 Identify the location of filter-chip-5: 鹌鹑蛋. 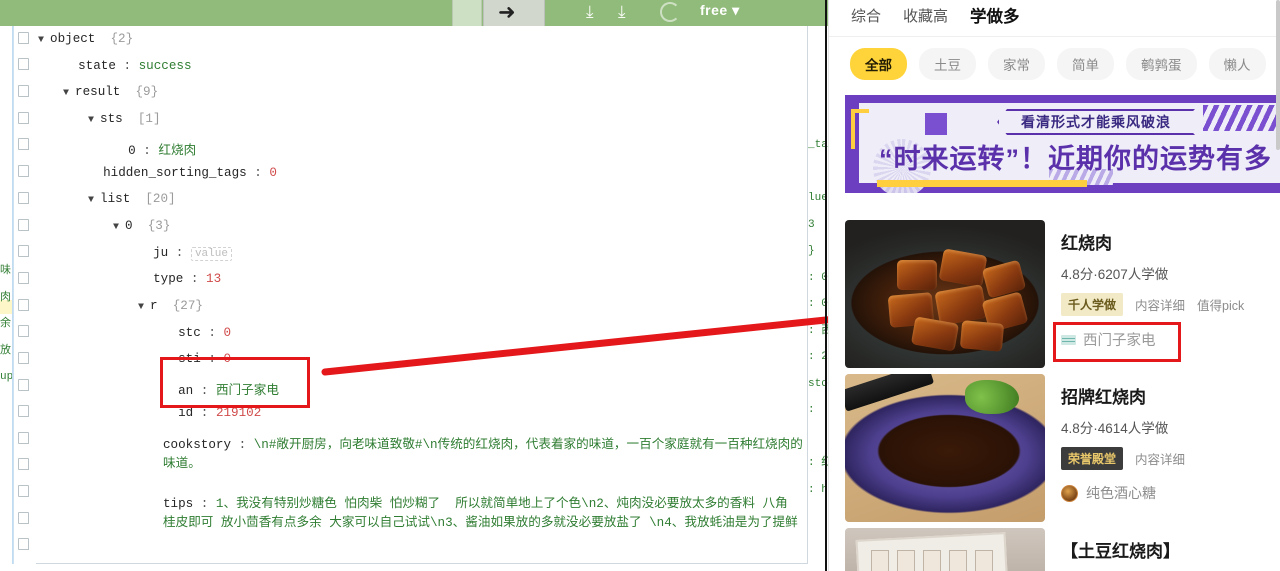
(1161, 64).